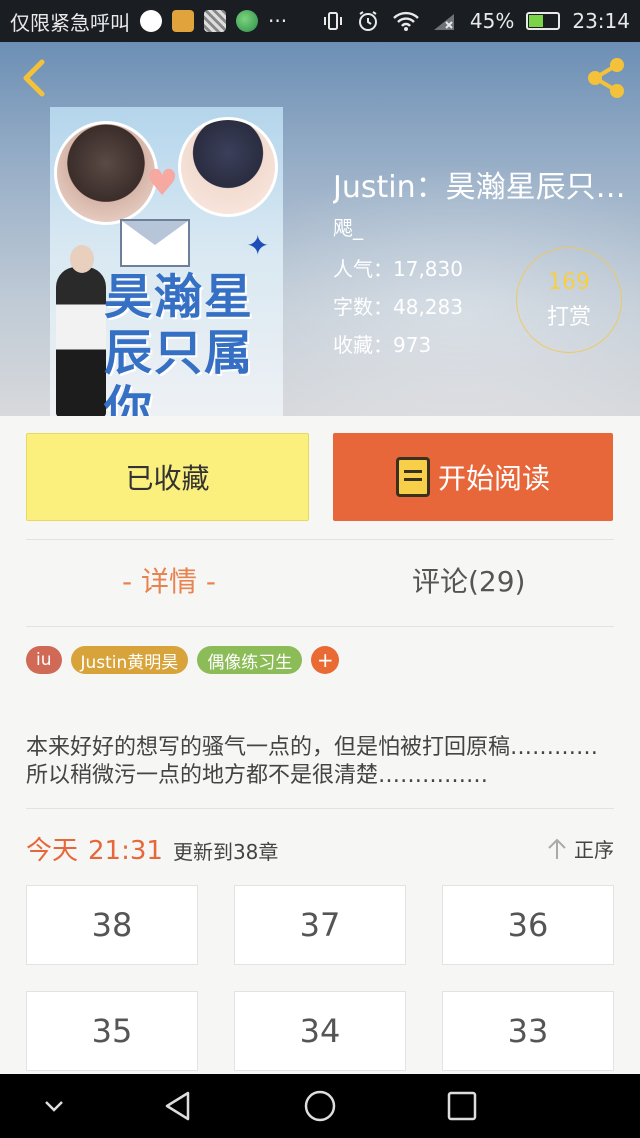 Image resolution: width=640 pixels, height=1138 pixels. Describe the element at coordinates (594, 850) in the screenshot. I see `sort-order-label: 正序` at that location.